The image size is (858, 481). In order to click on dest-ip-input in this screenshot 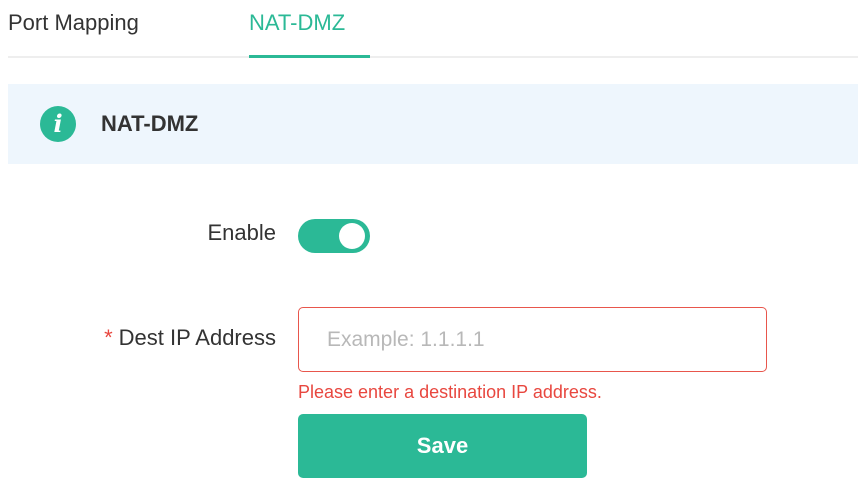, I will do `click(532, 339)`.